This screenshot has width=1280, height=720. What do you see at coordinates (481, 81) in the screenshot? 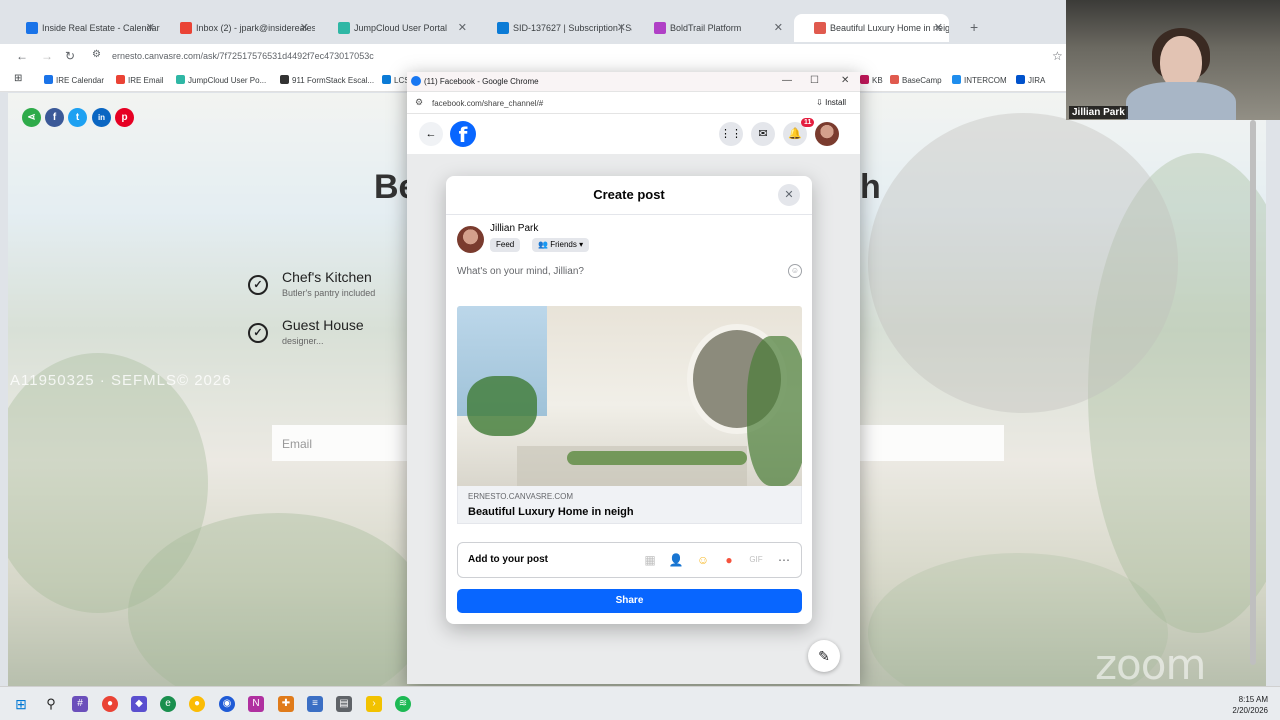
I see `popup-title: (11) Facebook - Google Chrome` at bounding box center [481, 81].